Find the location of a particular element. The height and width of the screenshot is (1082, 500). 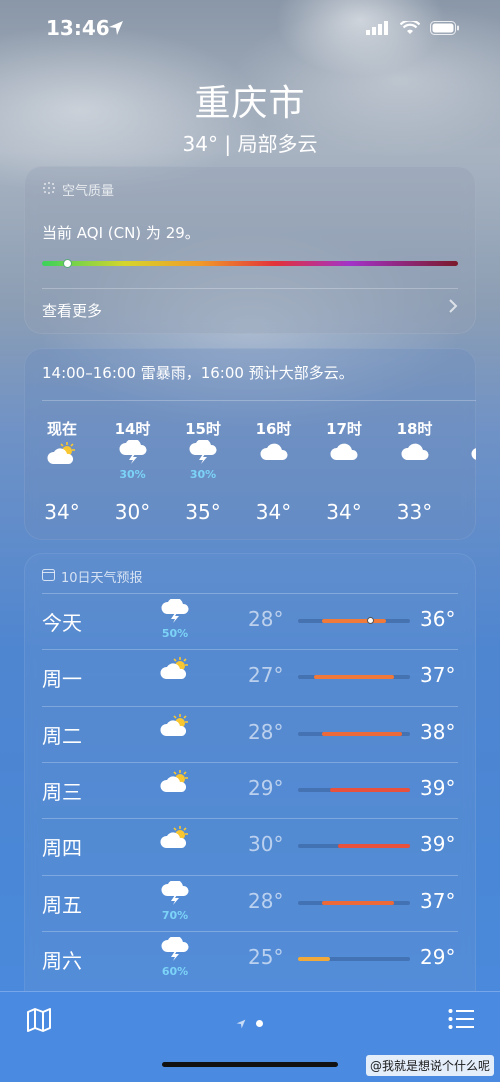

home-indicator is located at coordinates (250, 1064).